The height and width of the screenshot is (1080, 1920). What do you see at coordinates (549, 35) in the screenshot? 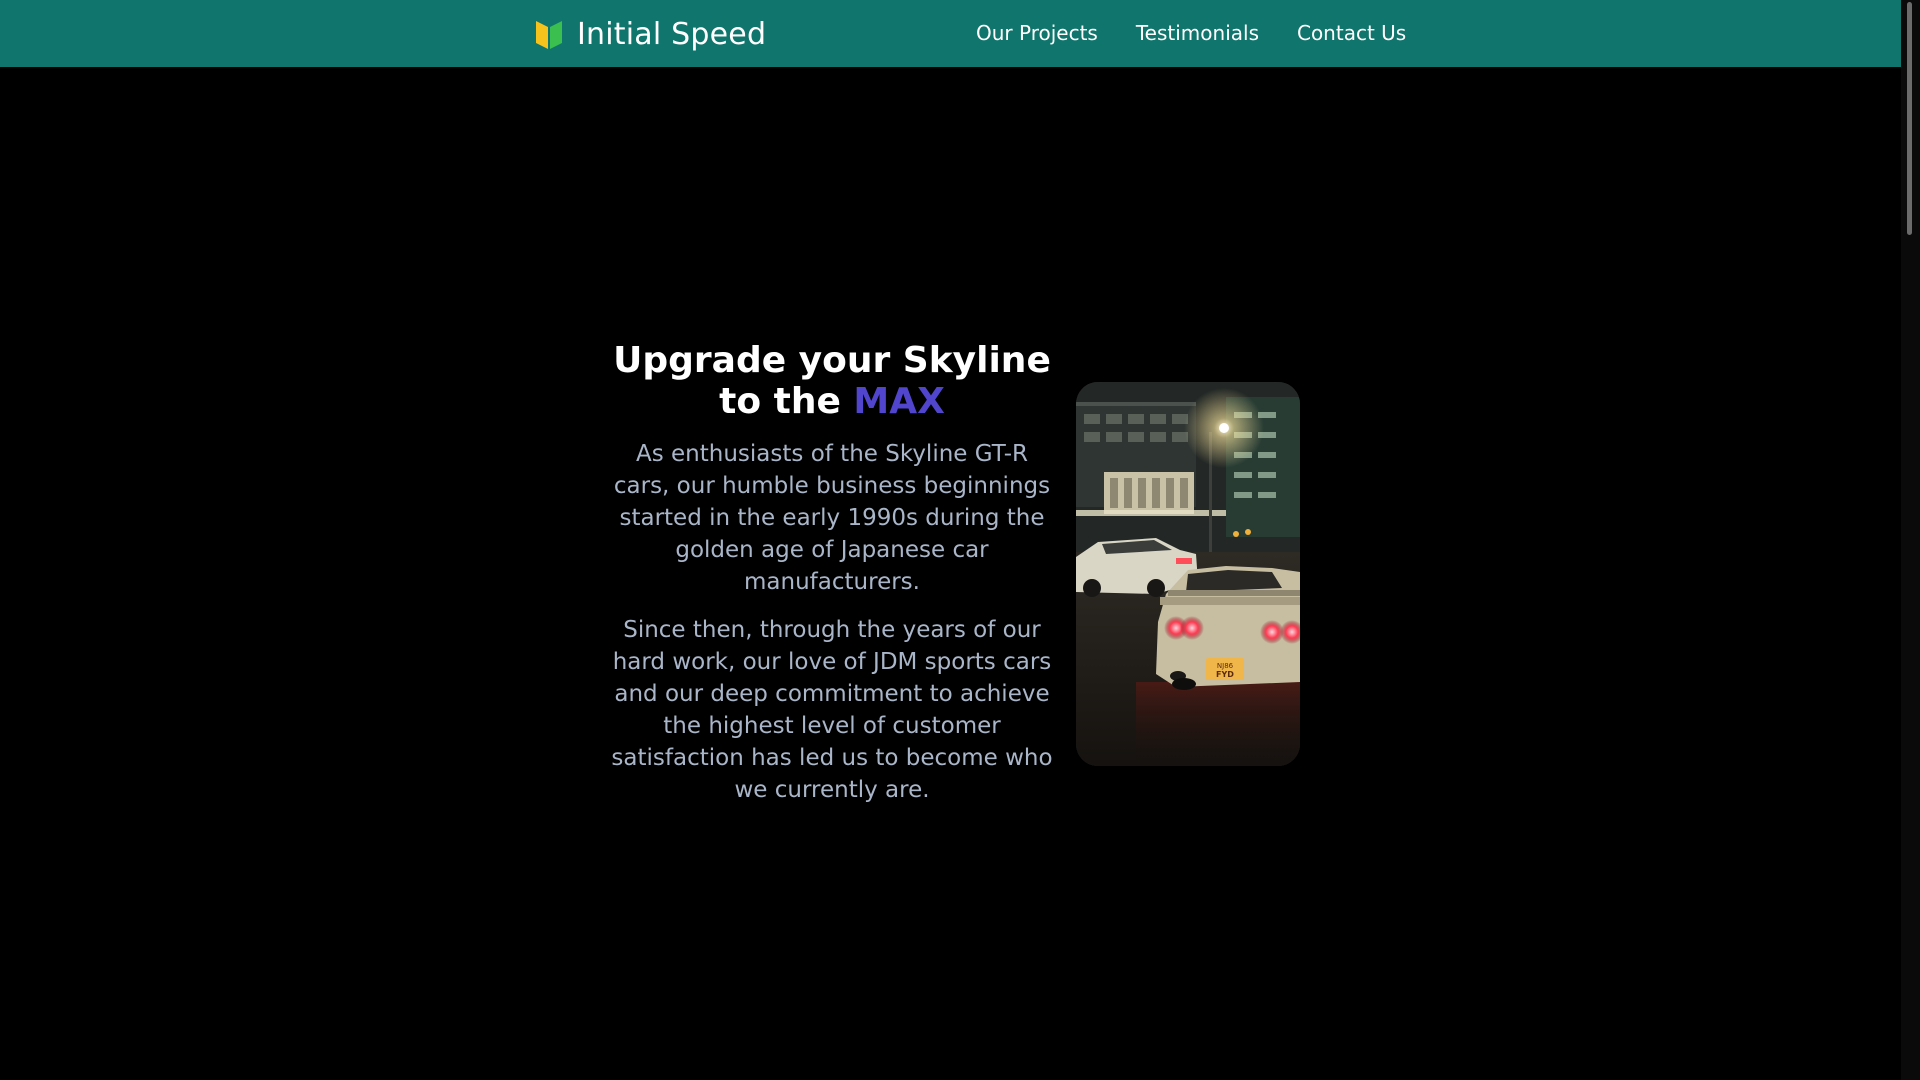
I see `wakaba-leaf-icon` at bounding box center [549, 35].